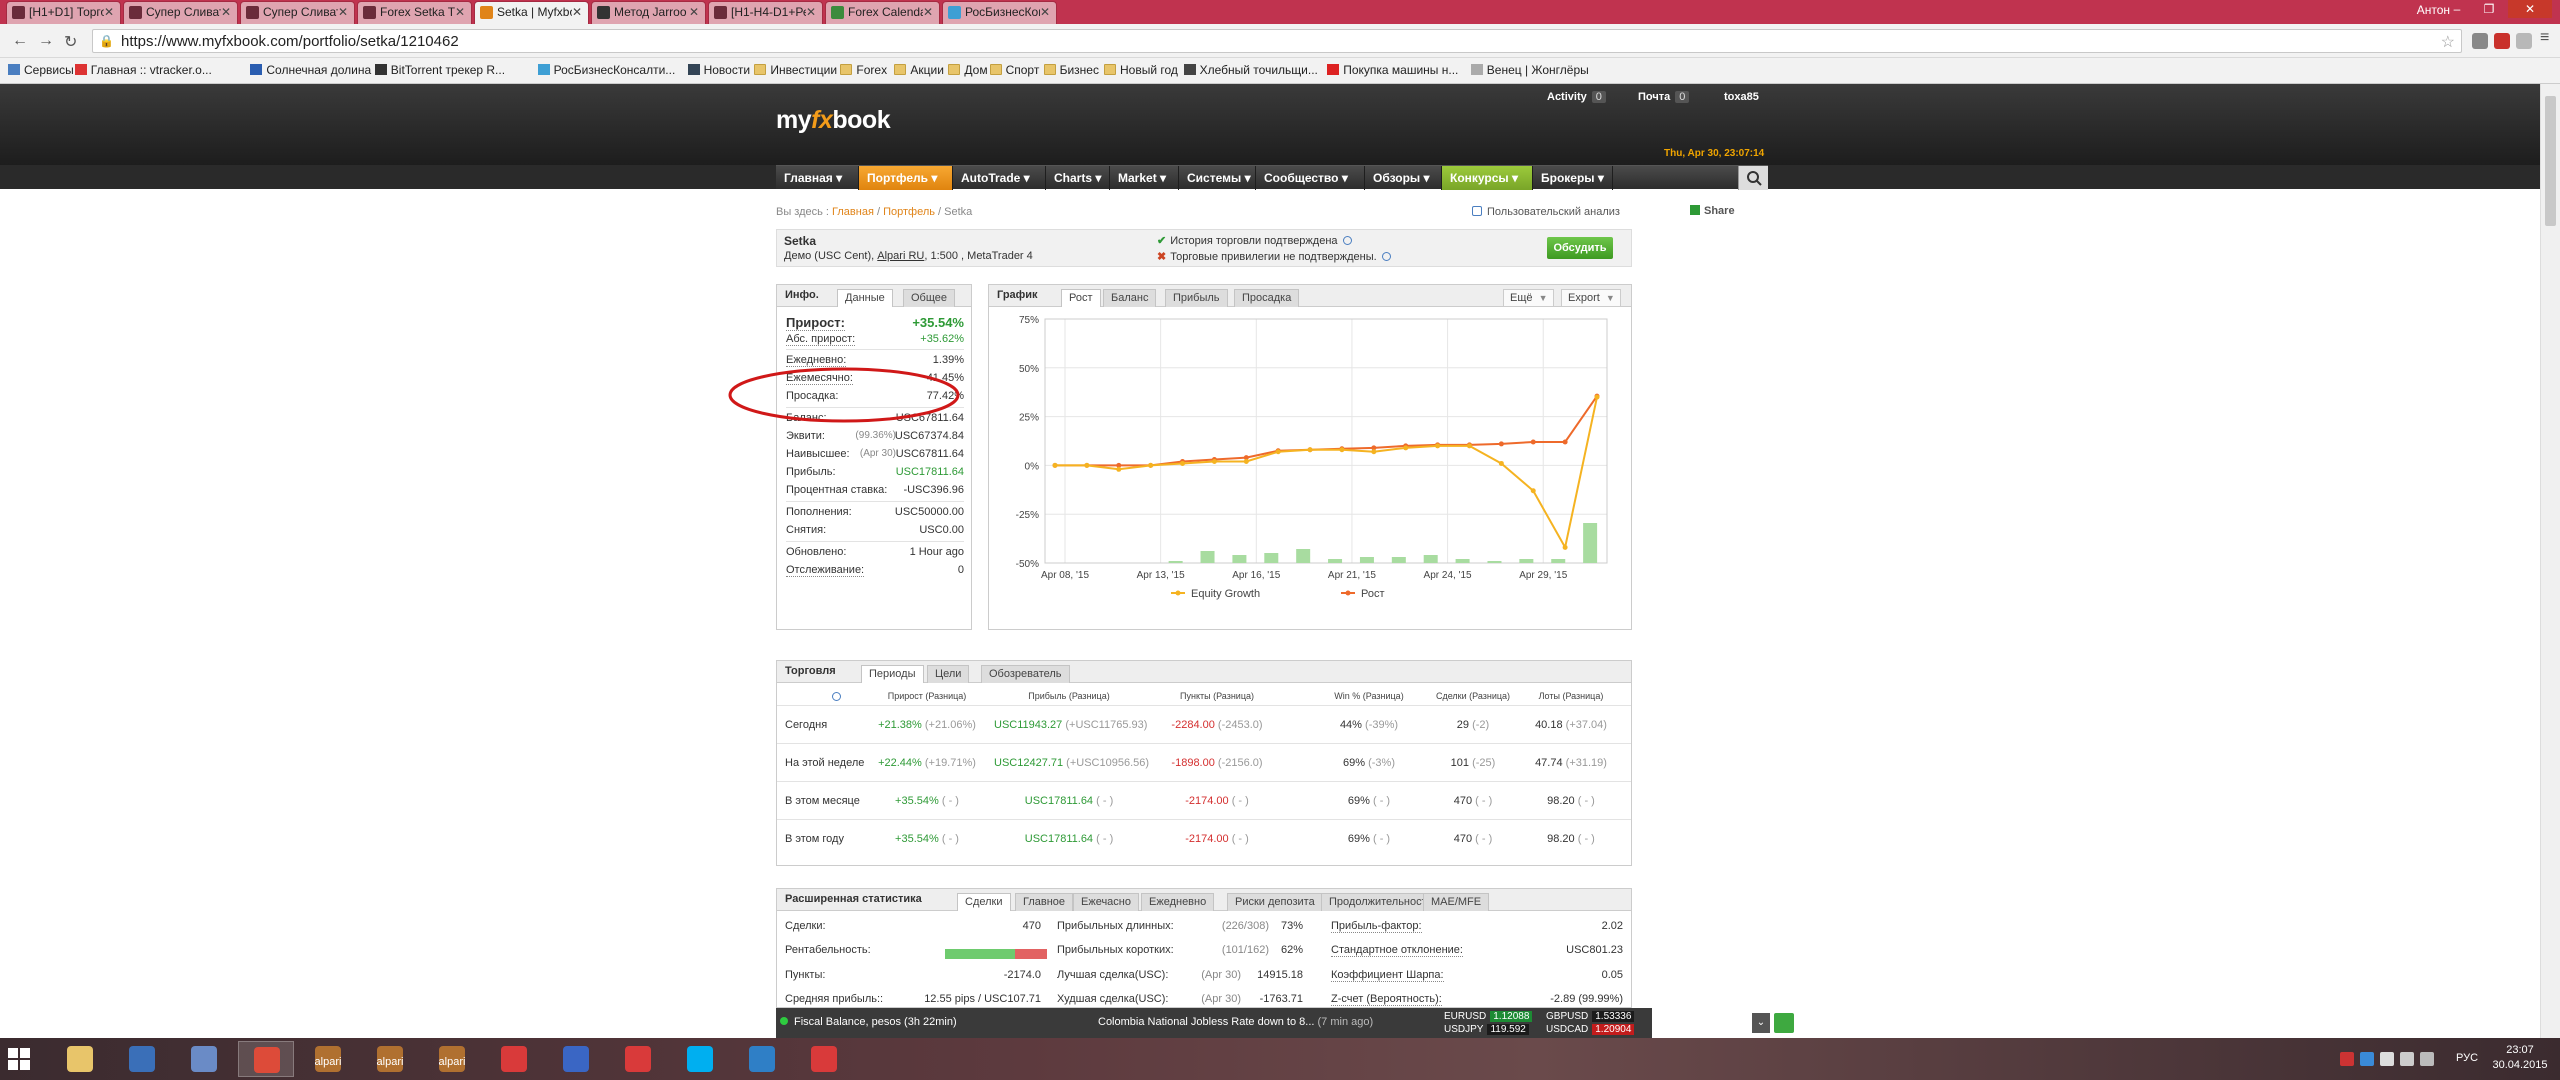 The width and height of the screenshot is (2560, 1080). What do you see at coordinates (2550, 161) in the screenshot?
I see `scroll-thumb` at bounding box center [2550, 161].